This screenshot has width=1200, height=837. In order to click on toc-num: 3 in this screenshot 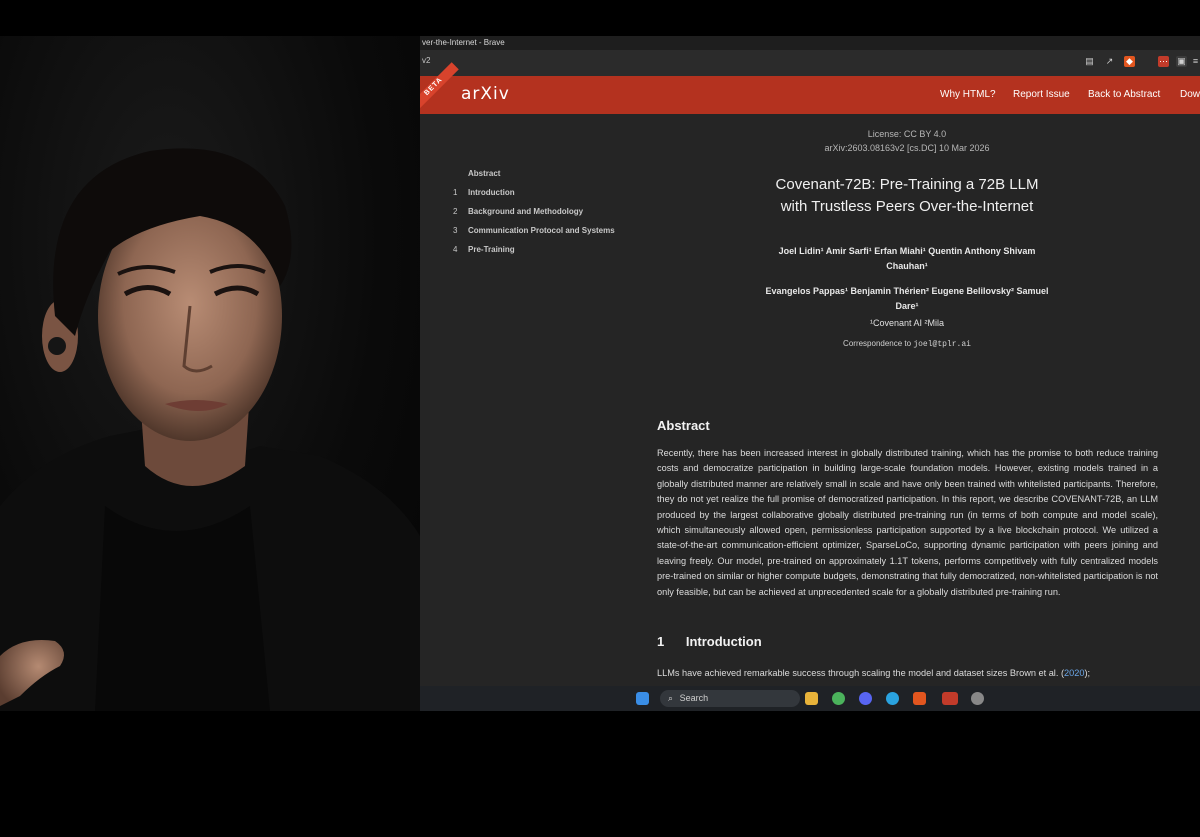, I will do `click(455, 230)`.